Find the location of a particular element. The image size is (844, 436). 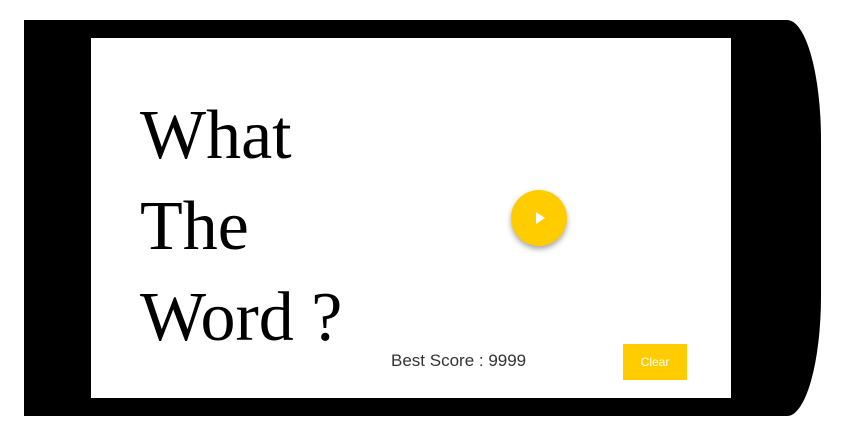

game-title: What The Word ? is located at coordinates (241, 226).